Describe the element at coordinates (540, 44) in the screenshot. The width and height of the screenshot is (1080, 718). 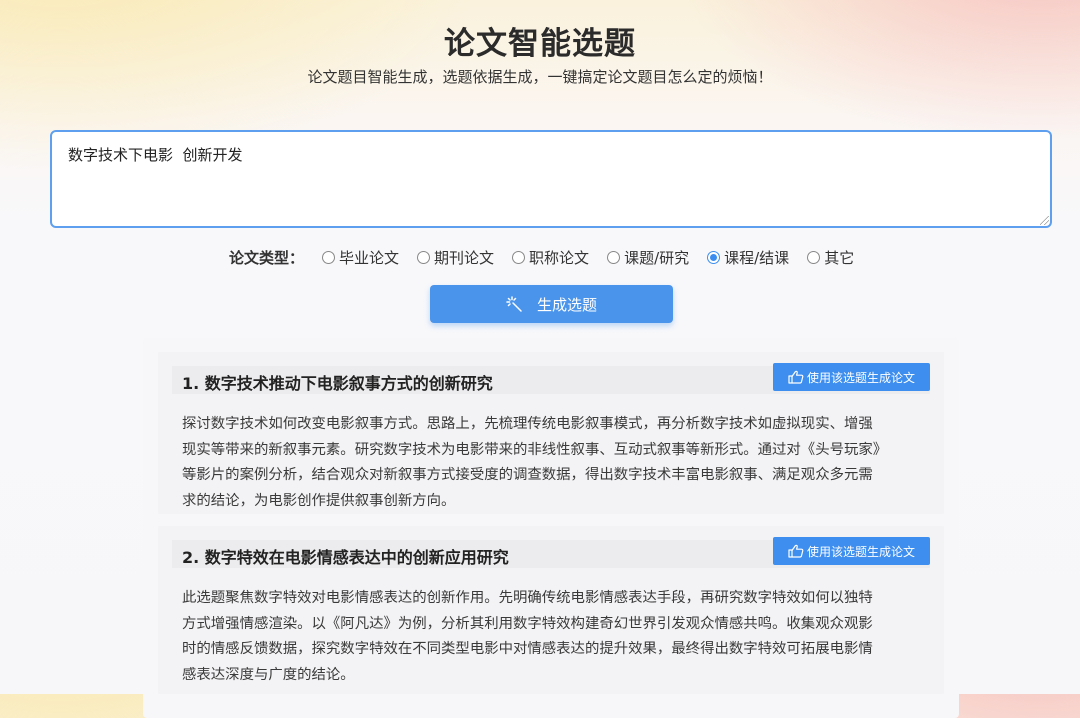
I see `page-title: 论文智能选题` at that location.